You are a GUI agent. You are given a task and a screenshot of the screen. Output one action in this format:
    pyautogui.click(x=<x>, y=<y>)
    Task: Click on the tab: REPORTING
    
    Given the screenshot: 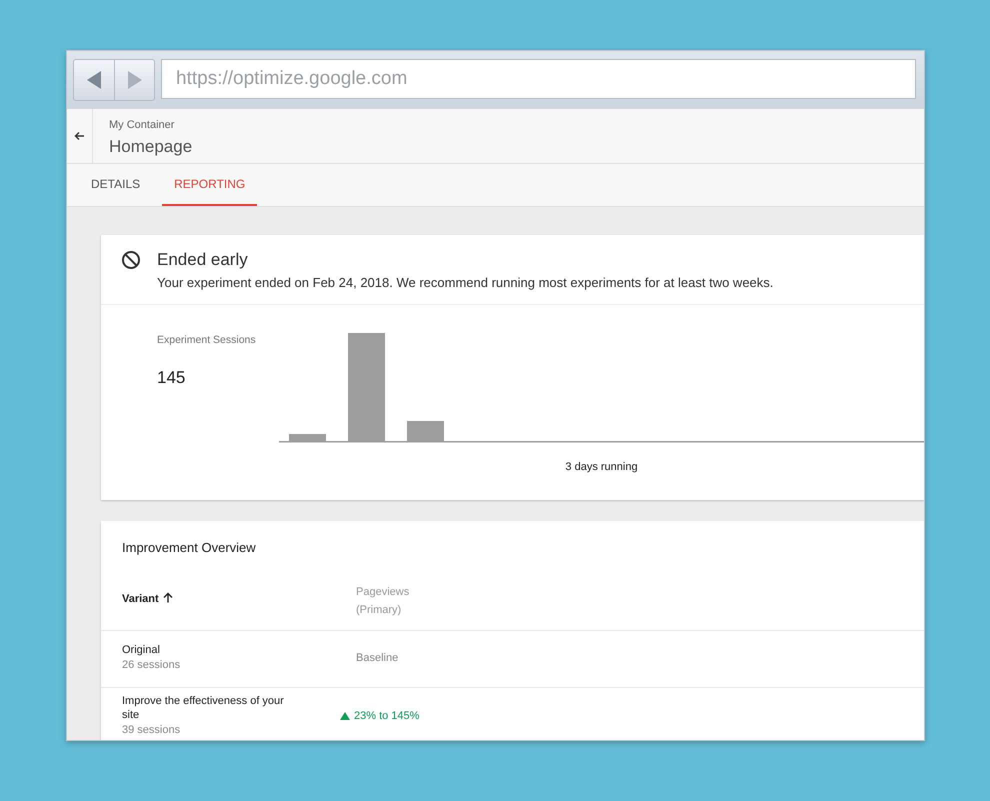 What is the action you would take?
    pyautogui.click(x=210, y=185)
    